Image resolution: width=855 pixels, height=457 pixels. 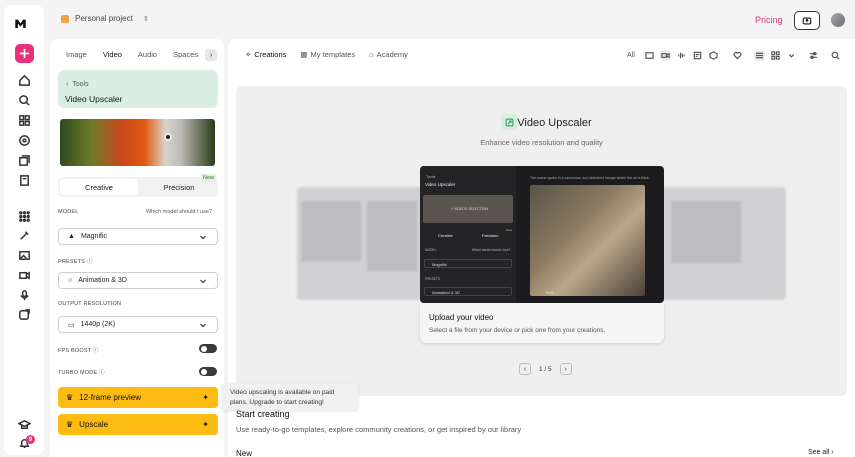 What do you see at coordinates (737, 55) in the screenshot?
I see `favorites-icon` at bounding box center [737, 55].